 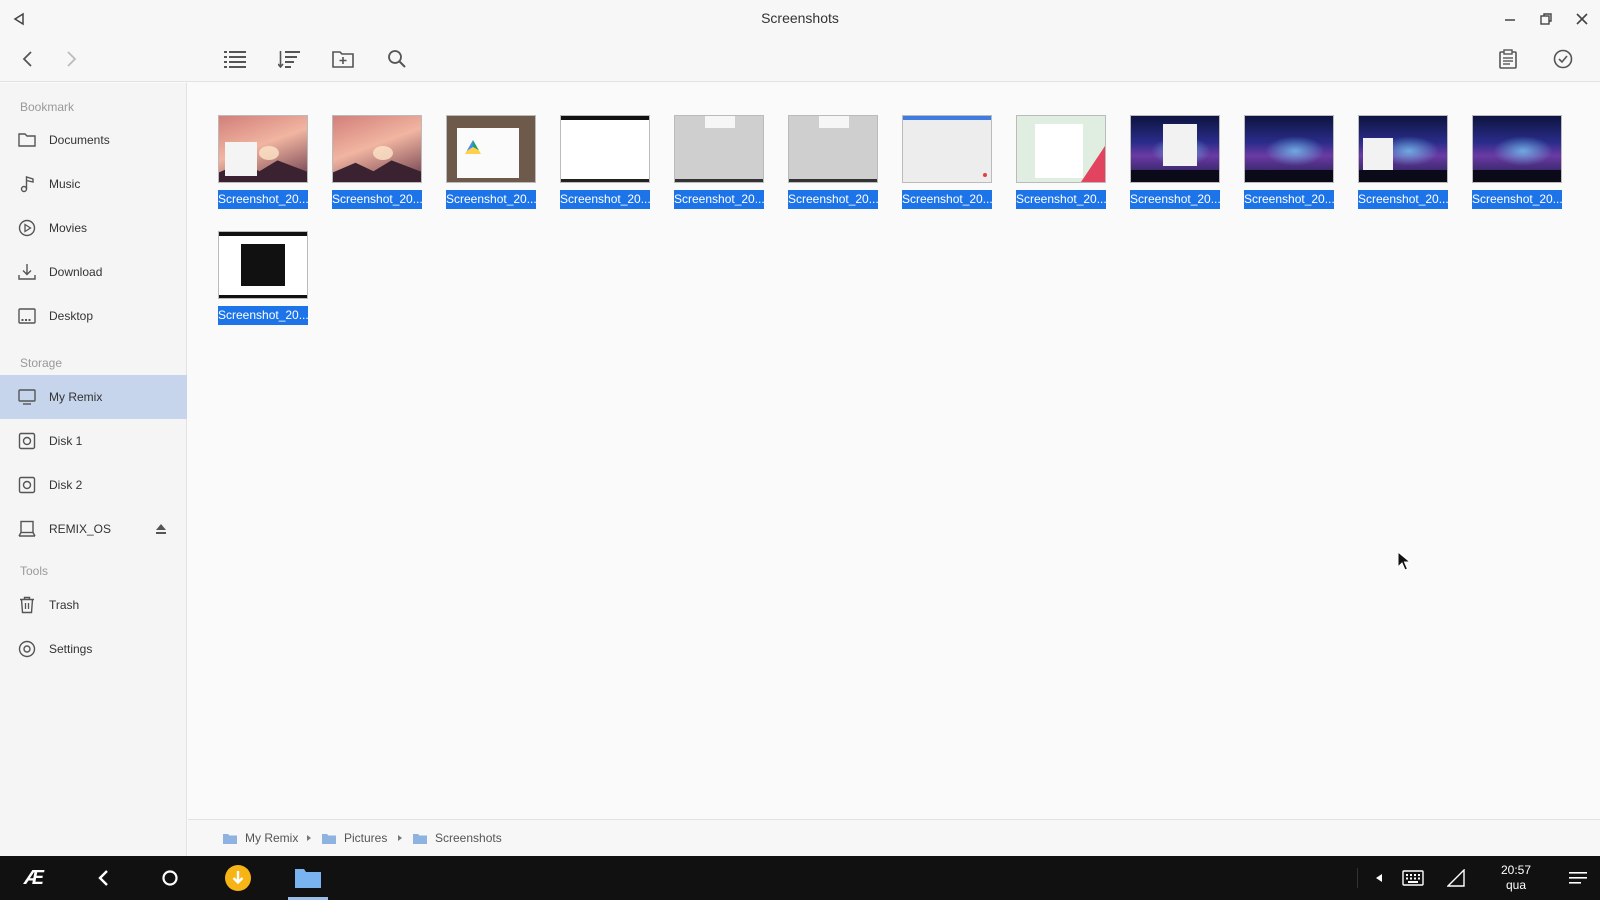 I want to click on clock-day: qua, so click(x=1516, y=885).